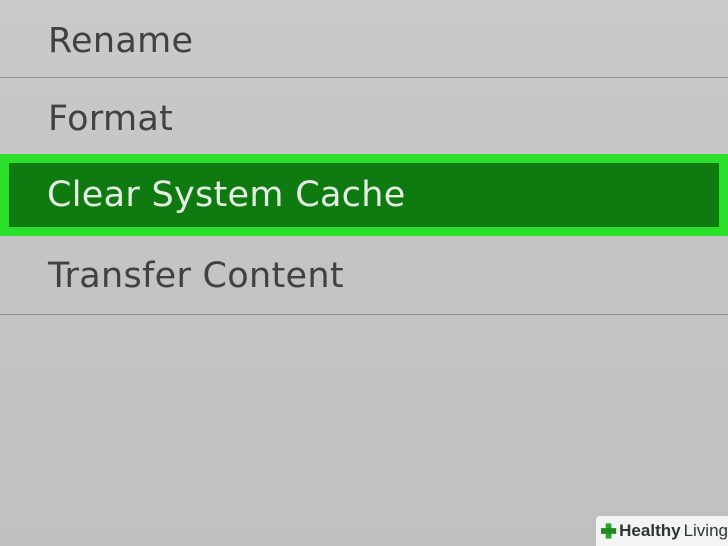 This screenshot has height=546, width=728. Describe the element at coordinates (608, 531) in the screenshot. I see `cross-icon` at that location.